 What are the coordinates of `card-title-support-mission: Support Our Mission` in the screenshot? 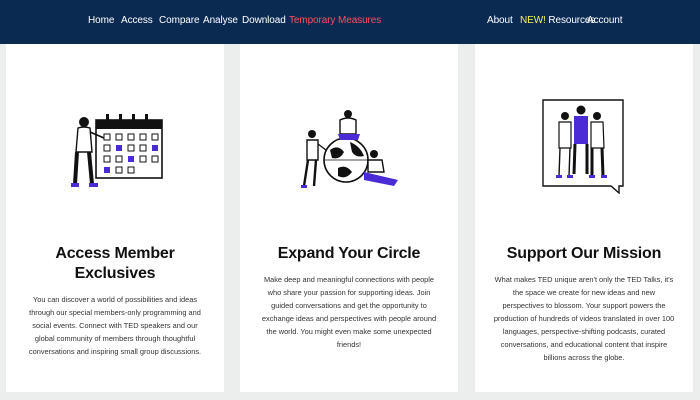 It's located at (584, 253).